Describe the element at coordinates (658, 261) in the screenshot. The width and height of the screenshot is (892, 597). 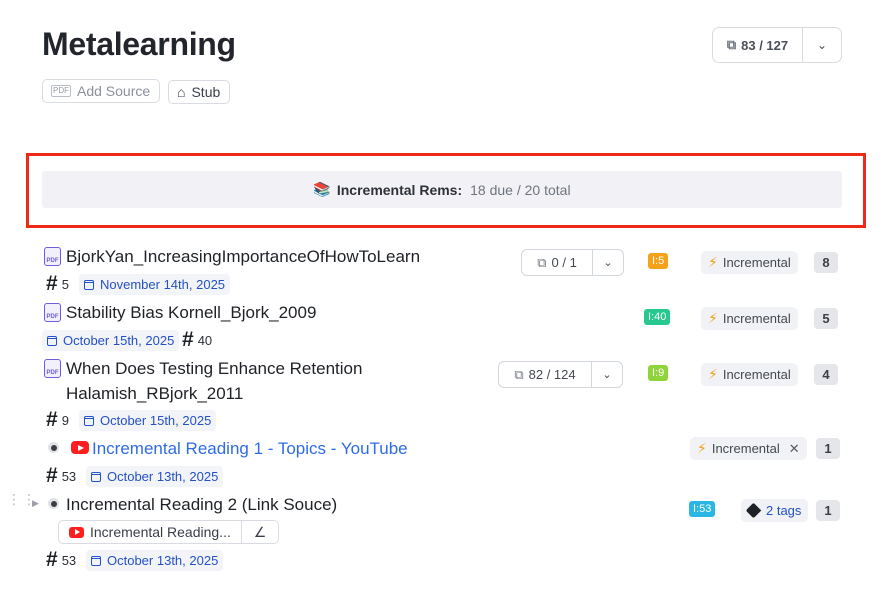
I see `interval-badge: I:5` at that location.